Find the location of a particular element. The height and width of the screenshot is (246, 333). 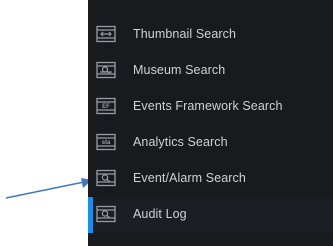

menu-item-label: Events Framework Search is located at coordinates (208, 106).